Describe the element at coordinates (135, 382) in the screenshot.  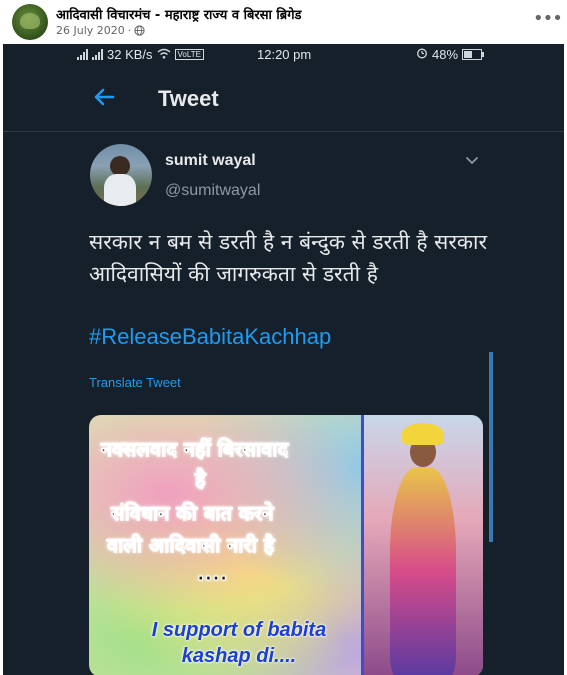
I see `translate-tweet-link: Translate Tweet` at that location.